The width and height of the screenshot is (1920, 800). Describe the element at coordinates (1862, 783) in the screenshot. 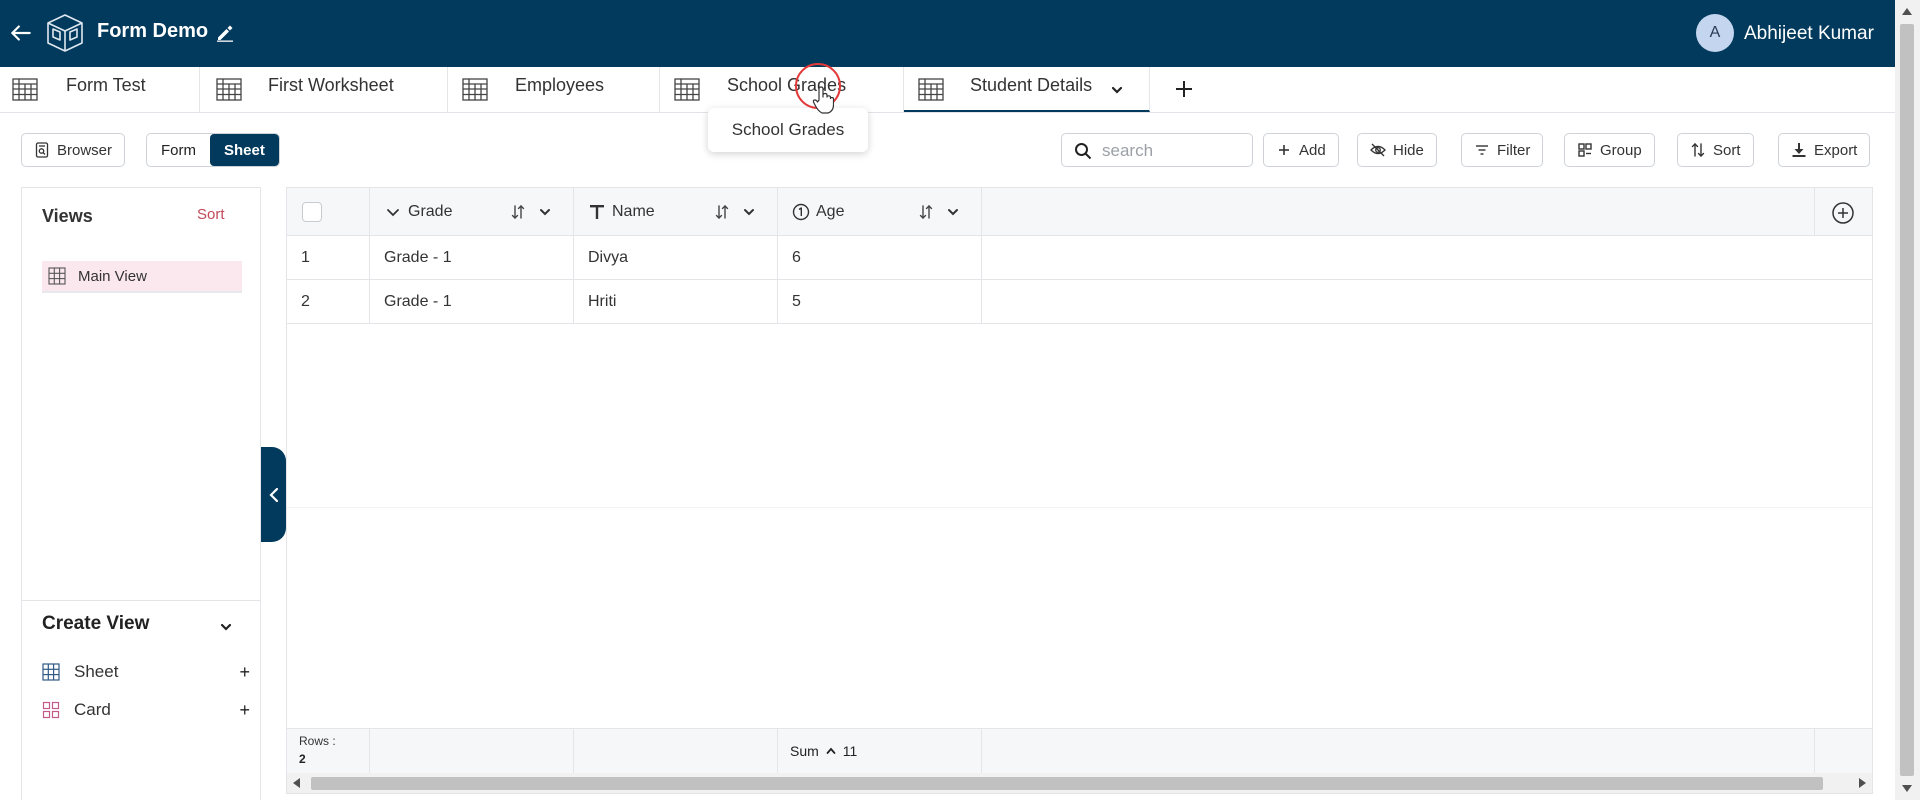

I see `scroll-right-arrow` at that location.